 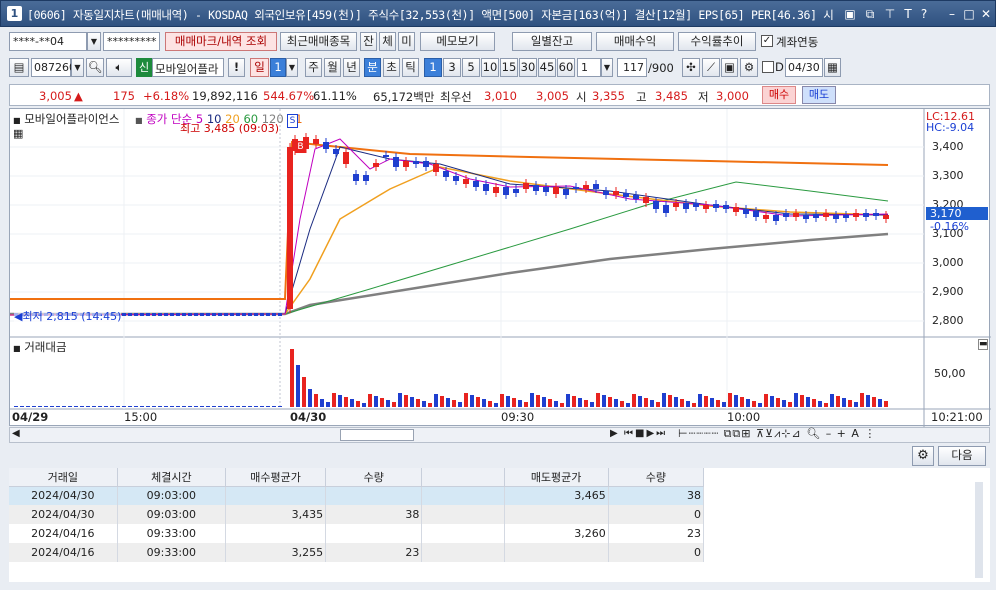 What do you see at coordinates (691, 67) in the screenshot?
I see `crosshair-icon: ✣` at bounding box center [691, 67].